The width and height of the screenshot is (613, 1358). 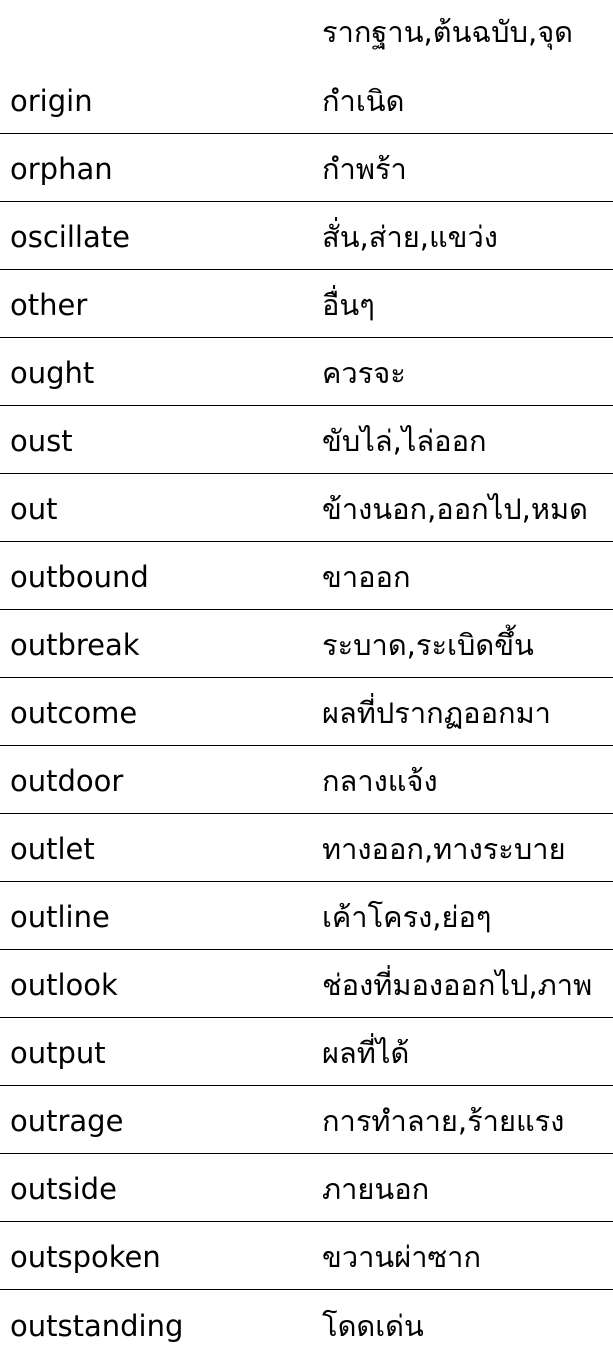 What do you see at coordinates (306, 984) in the screenshot?
I see `table-row: outlook ช่องที่มองออกไป,ภาพ` at bounding box center [306, 984].